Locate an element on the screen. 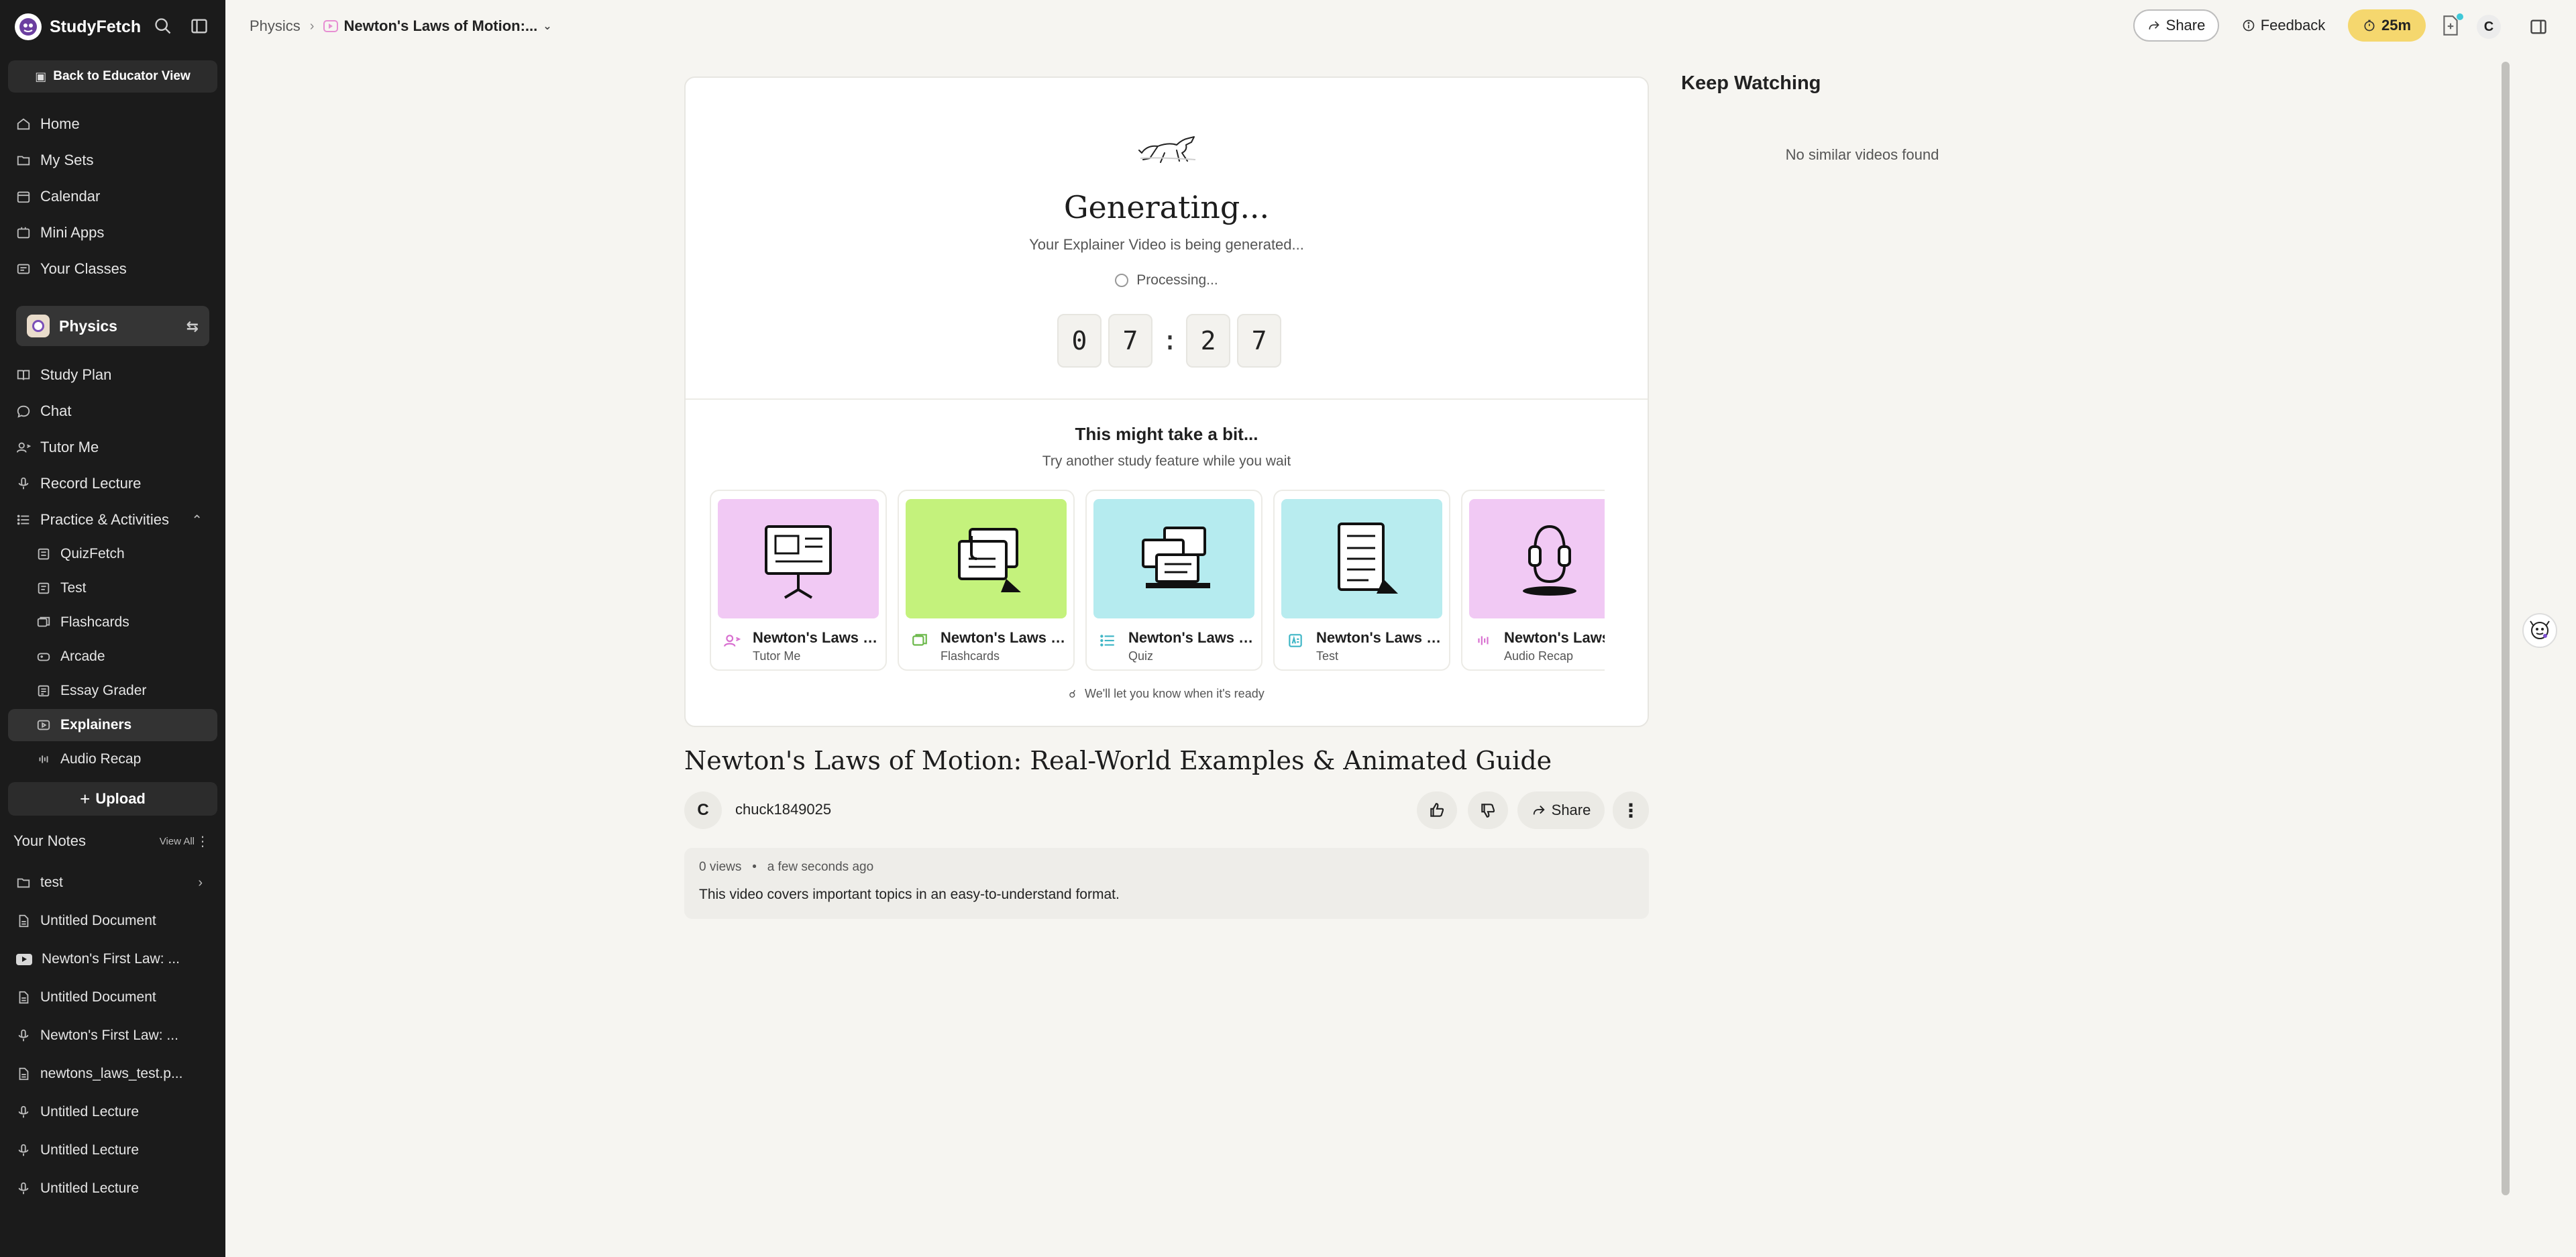 This screenshot has height=1257, width=2576. feedback-button: Feedback is located at coordinates (2283, 25).